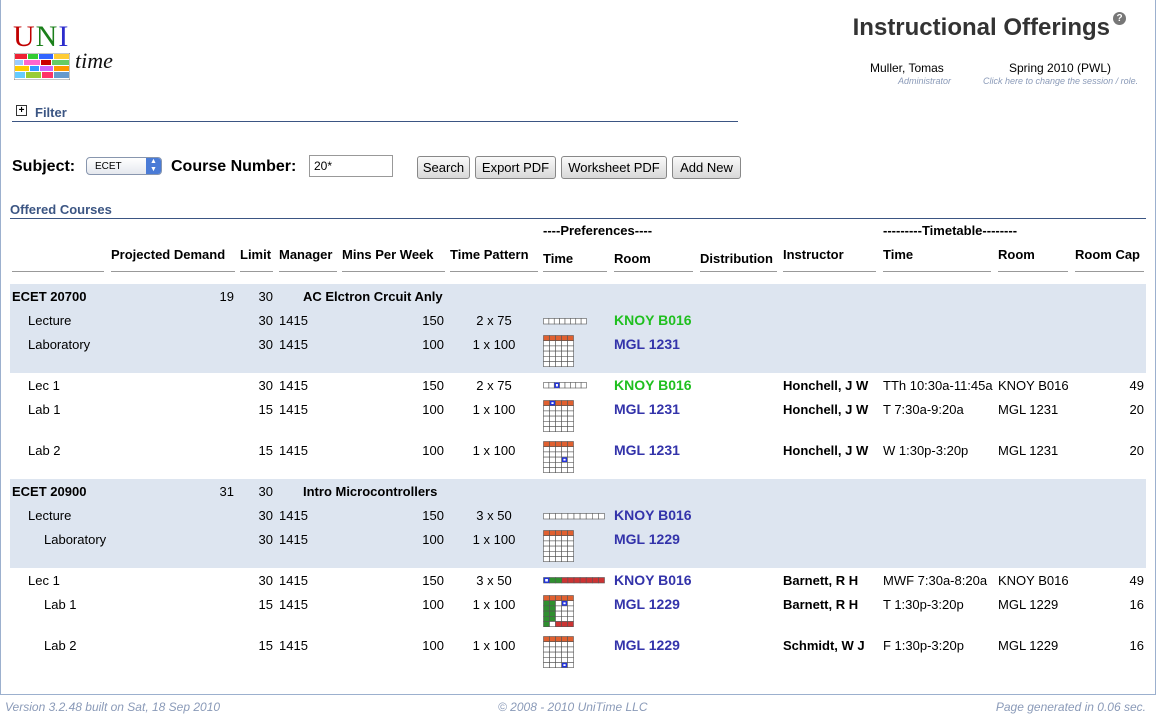 This screenshot has height=716, width=1156. I want to click on col-mins-per-week: Mins Per Week, so click(388, 254).